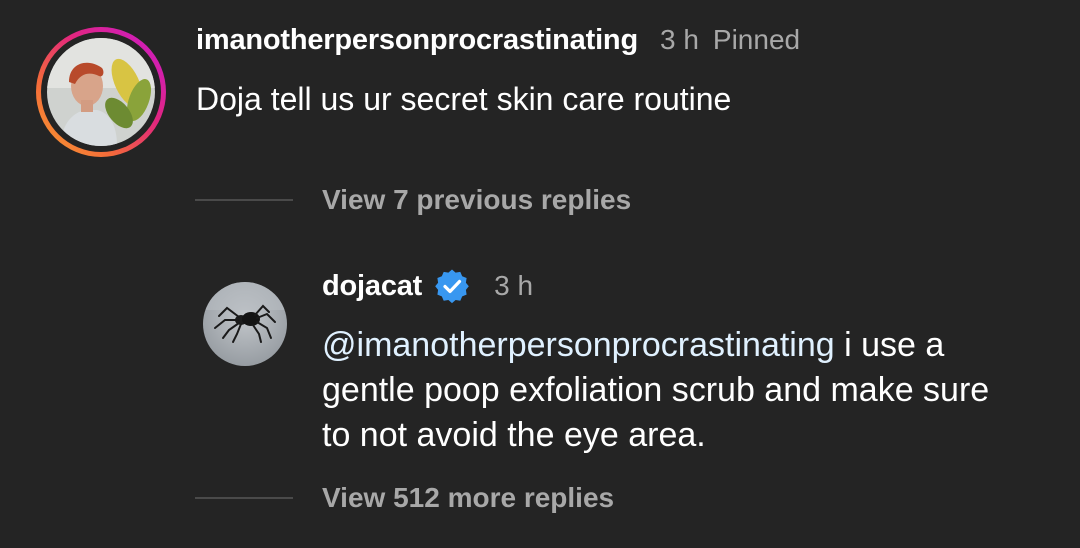  I want to click on reply-avatar, so click(245, 324).